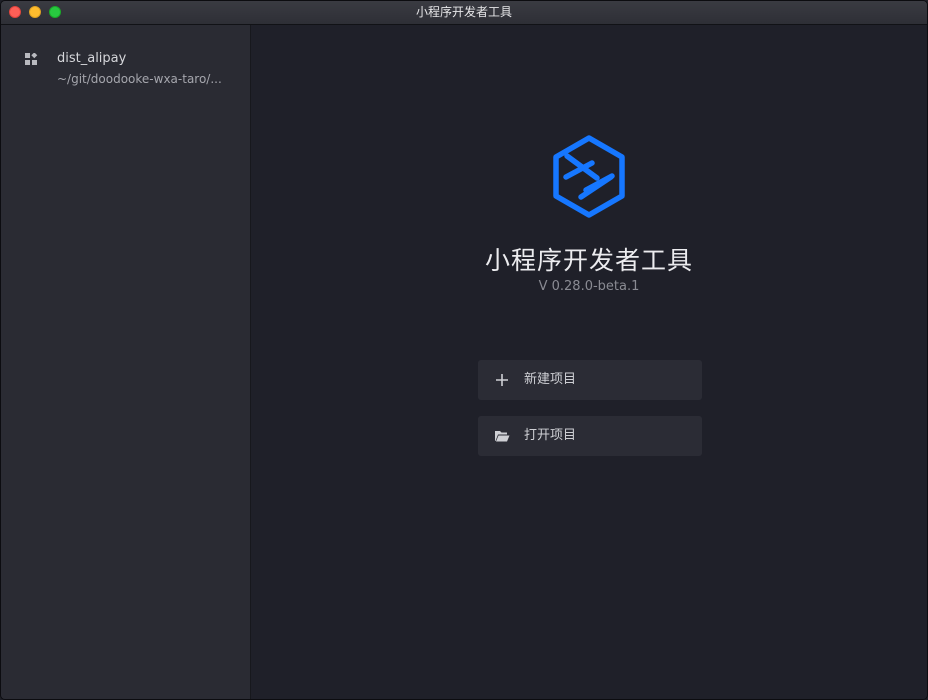 The height and width of the screenshot is (700, 928). Describe the element at coordinates (31, 59) in the screenshot. I see `grid-icon` at that location.